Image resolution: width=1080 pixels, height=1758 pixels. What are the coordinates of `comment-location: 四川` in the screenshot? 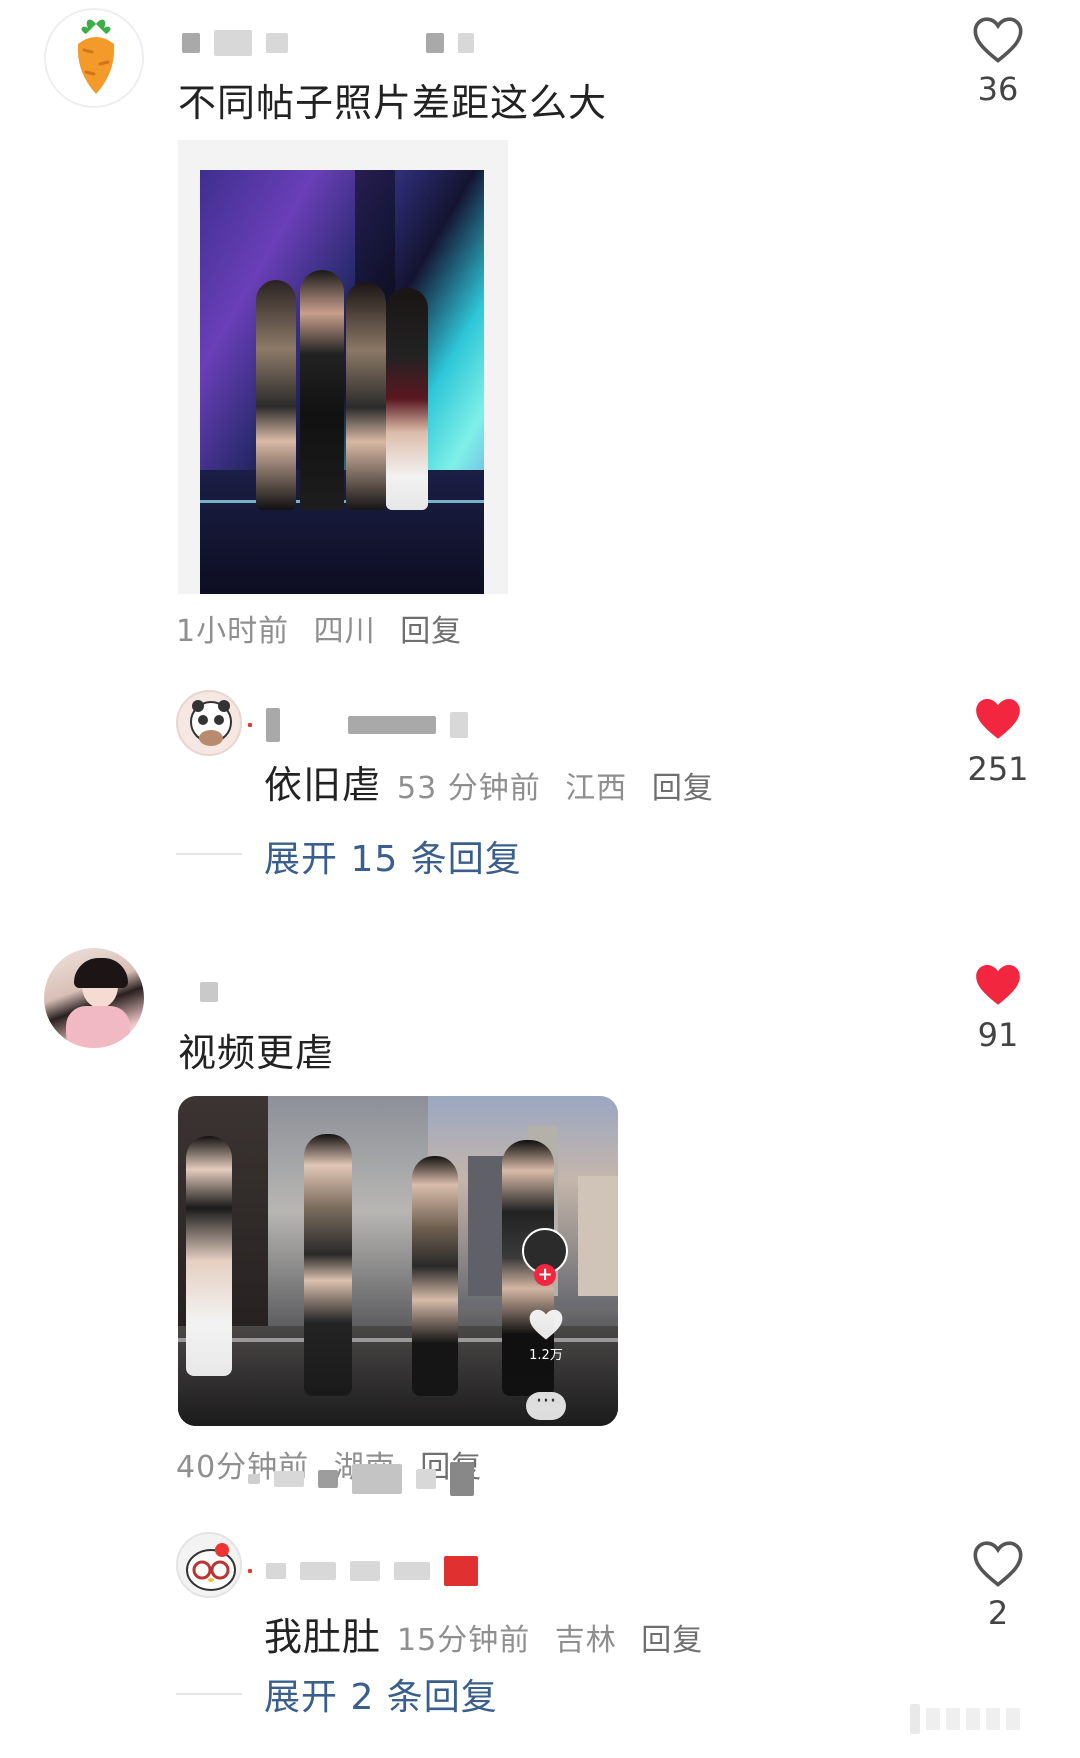 It's located at (344, 631).